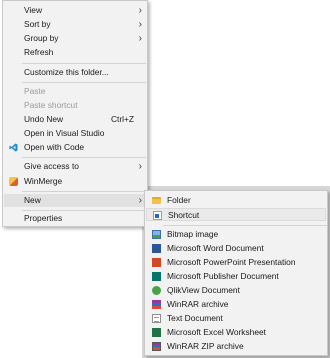 The width and height of the screenshot is (330, 358). I want to click on menu-item-label: Properties, so click(43, 218).